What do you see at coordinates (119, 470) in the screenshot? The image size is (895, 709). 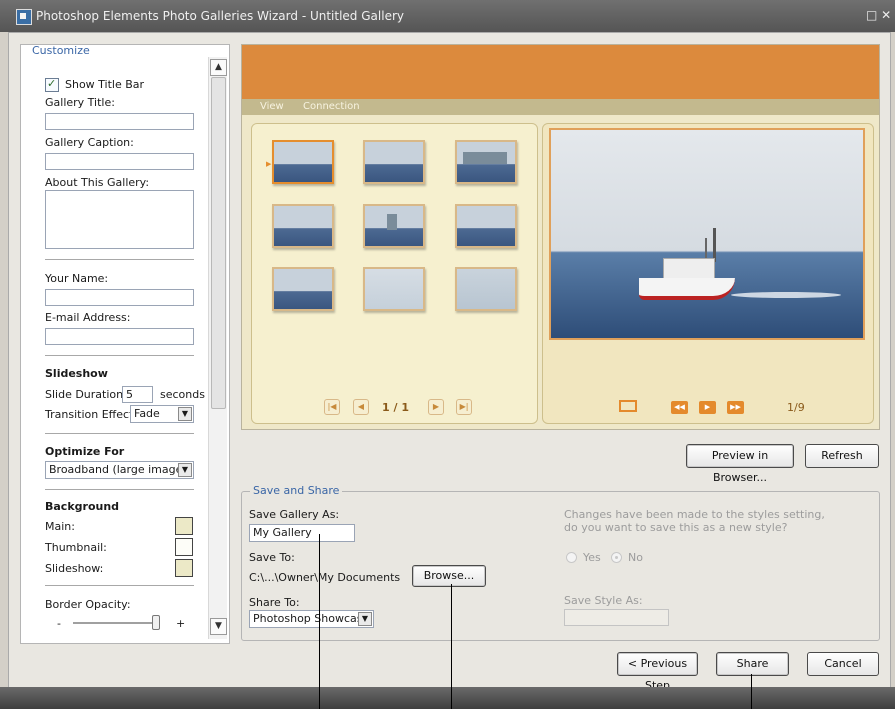 I see `optimize-select: Broadband (large images) ▼` at bounding box center [119, 470].